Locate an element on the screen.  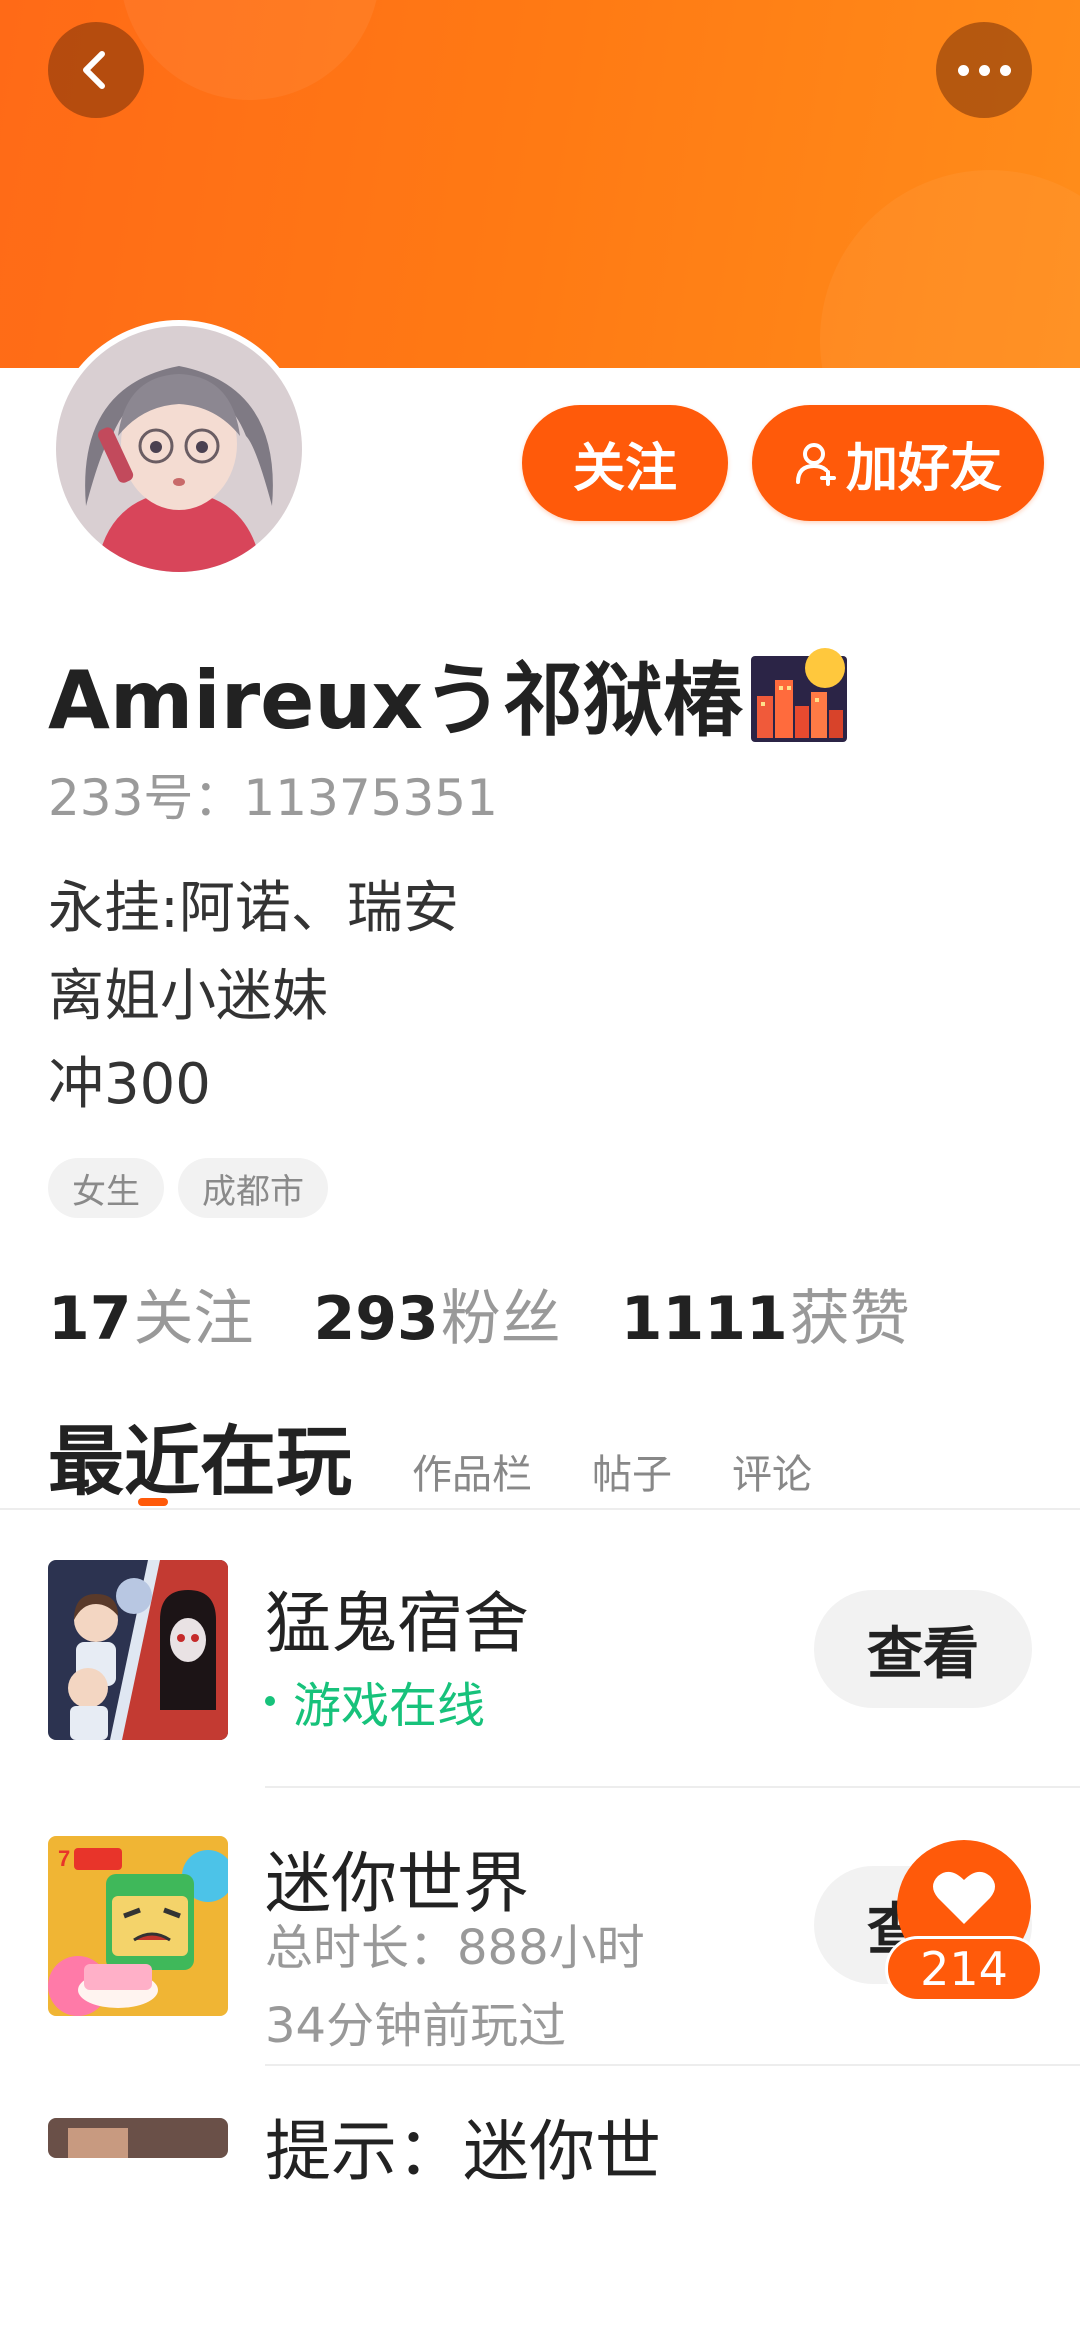
game-icon: 7 is located at coordinates (138, 1926).